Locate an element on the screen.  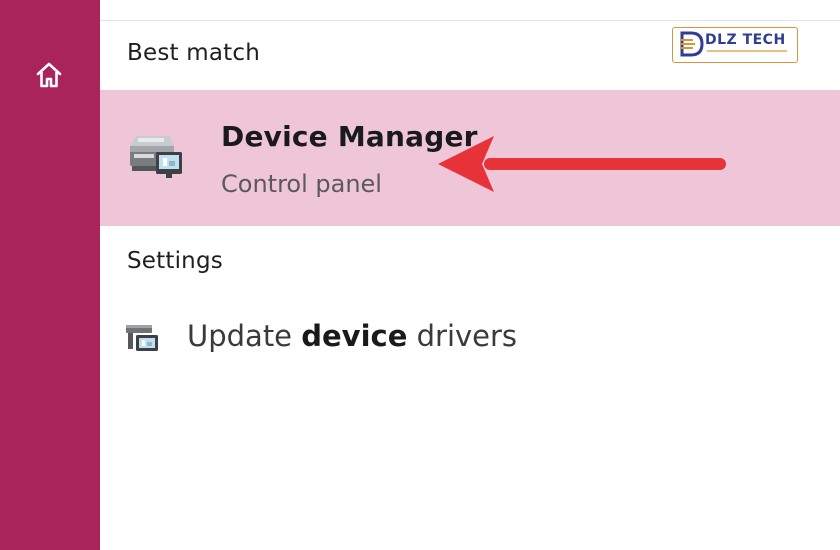
device-manager-subtitle: Control panel is located at coordinates (301, 184).